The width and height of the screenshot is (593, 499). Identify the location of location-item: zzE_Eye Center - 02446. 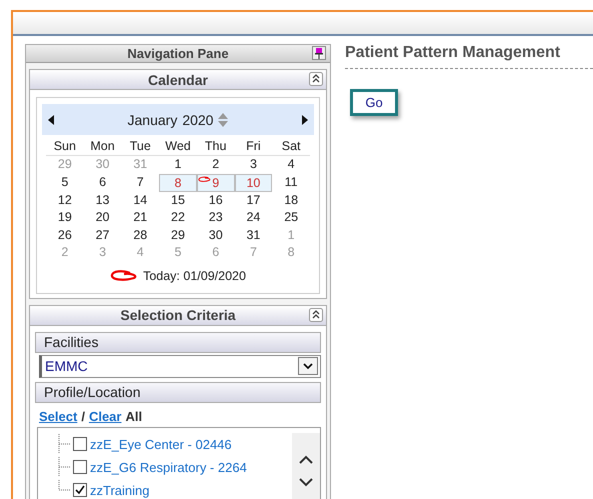
(161, 444).